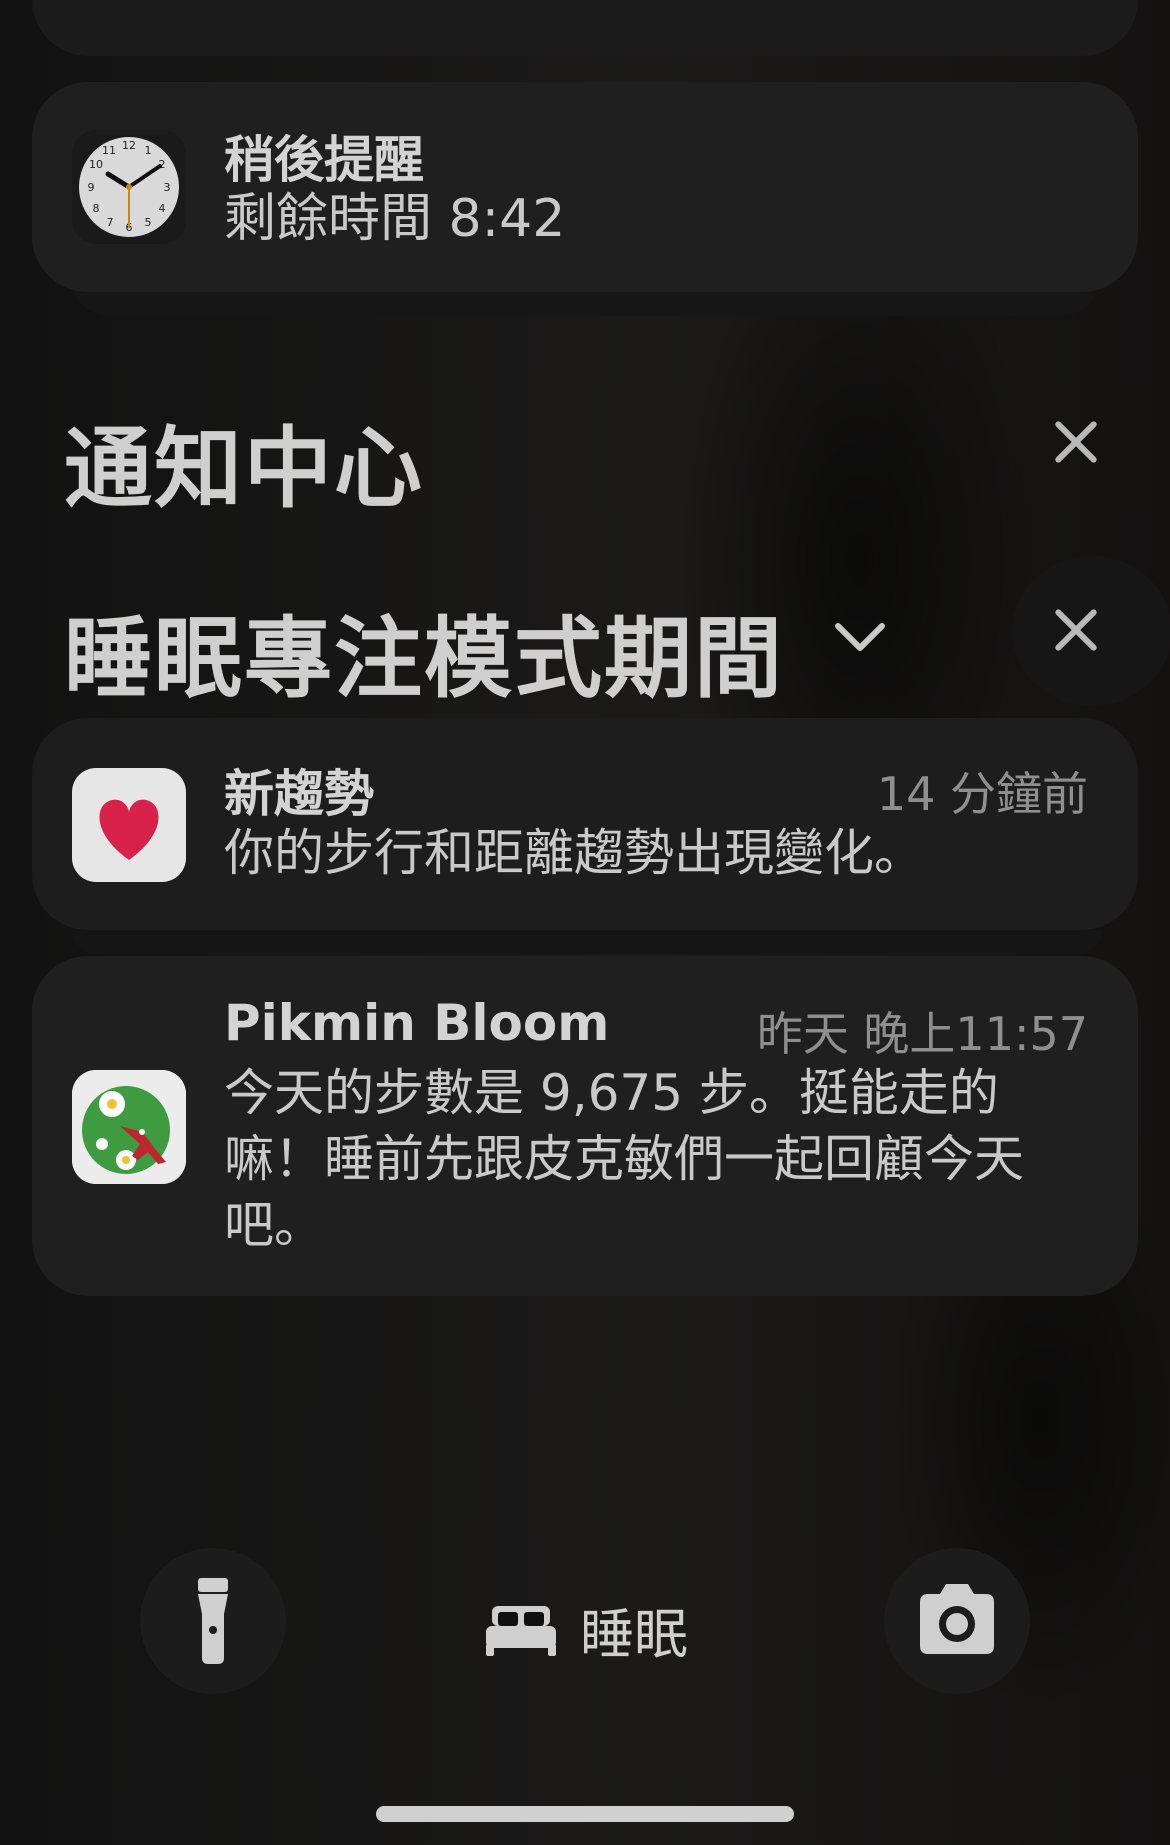 The width and height of the screenshot is (1170, 1845). What do you see at coordinates (110, 222) in the screenshot?
I see `svg-text: 7` at bounding box center [110, 222].